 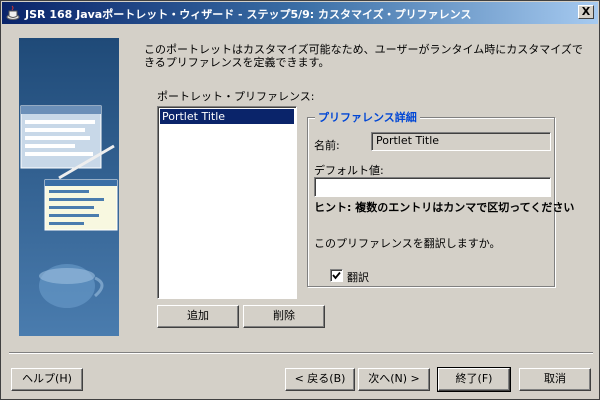 I want to click on close-button: X, so click(x=586, y=12).